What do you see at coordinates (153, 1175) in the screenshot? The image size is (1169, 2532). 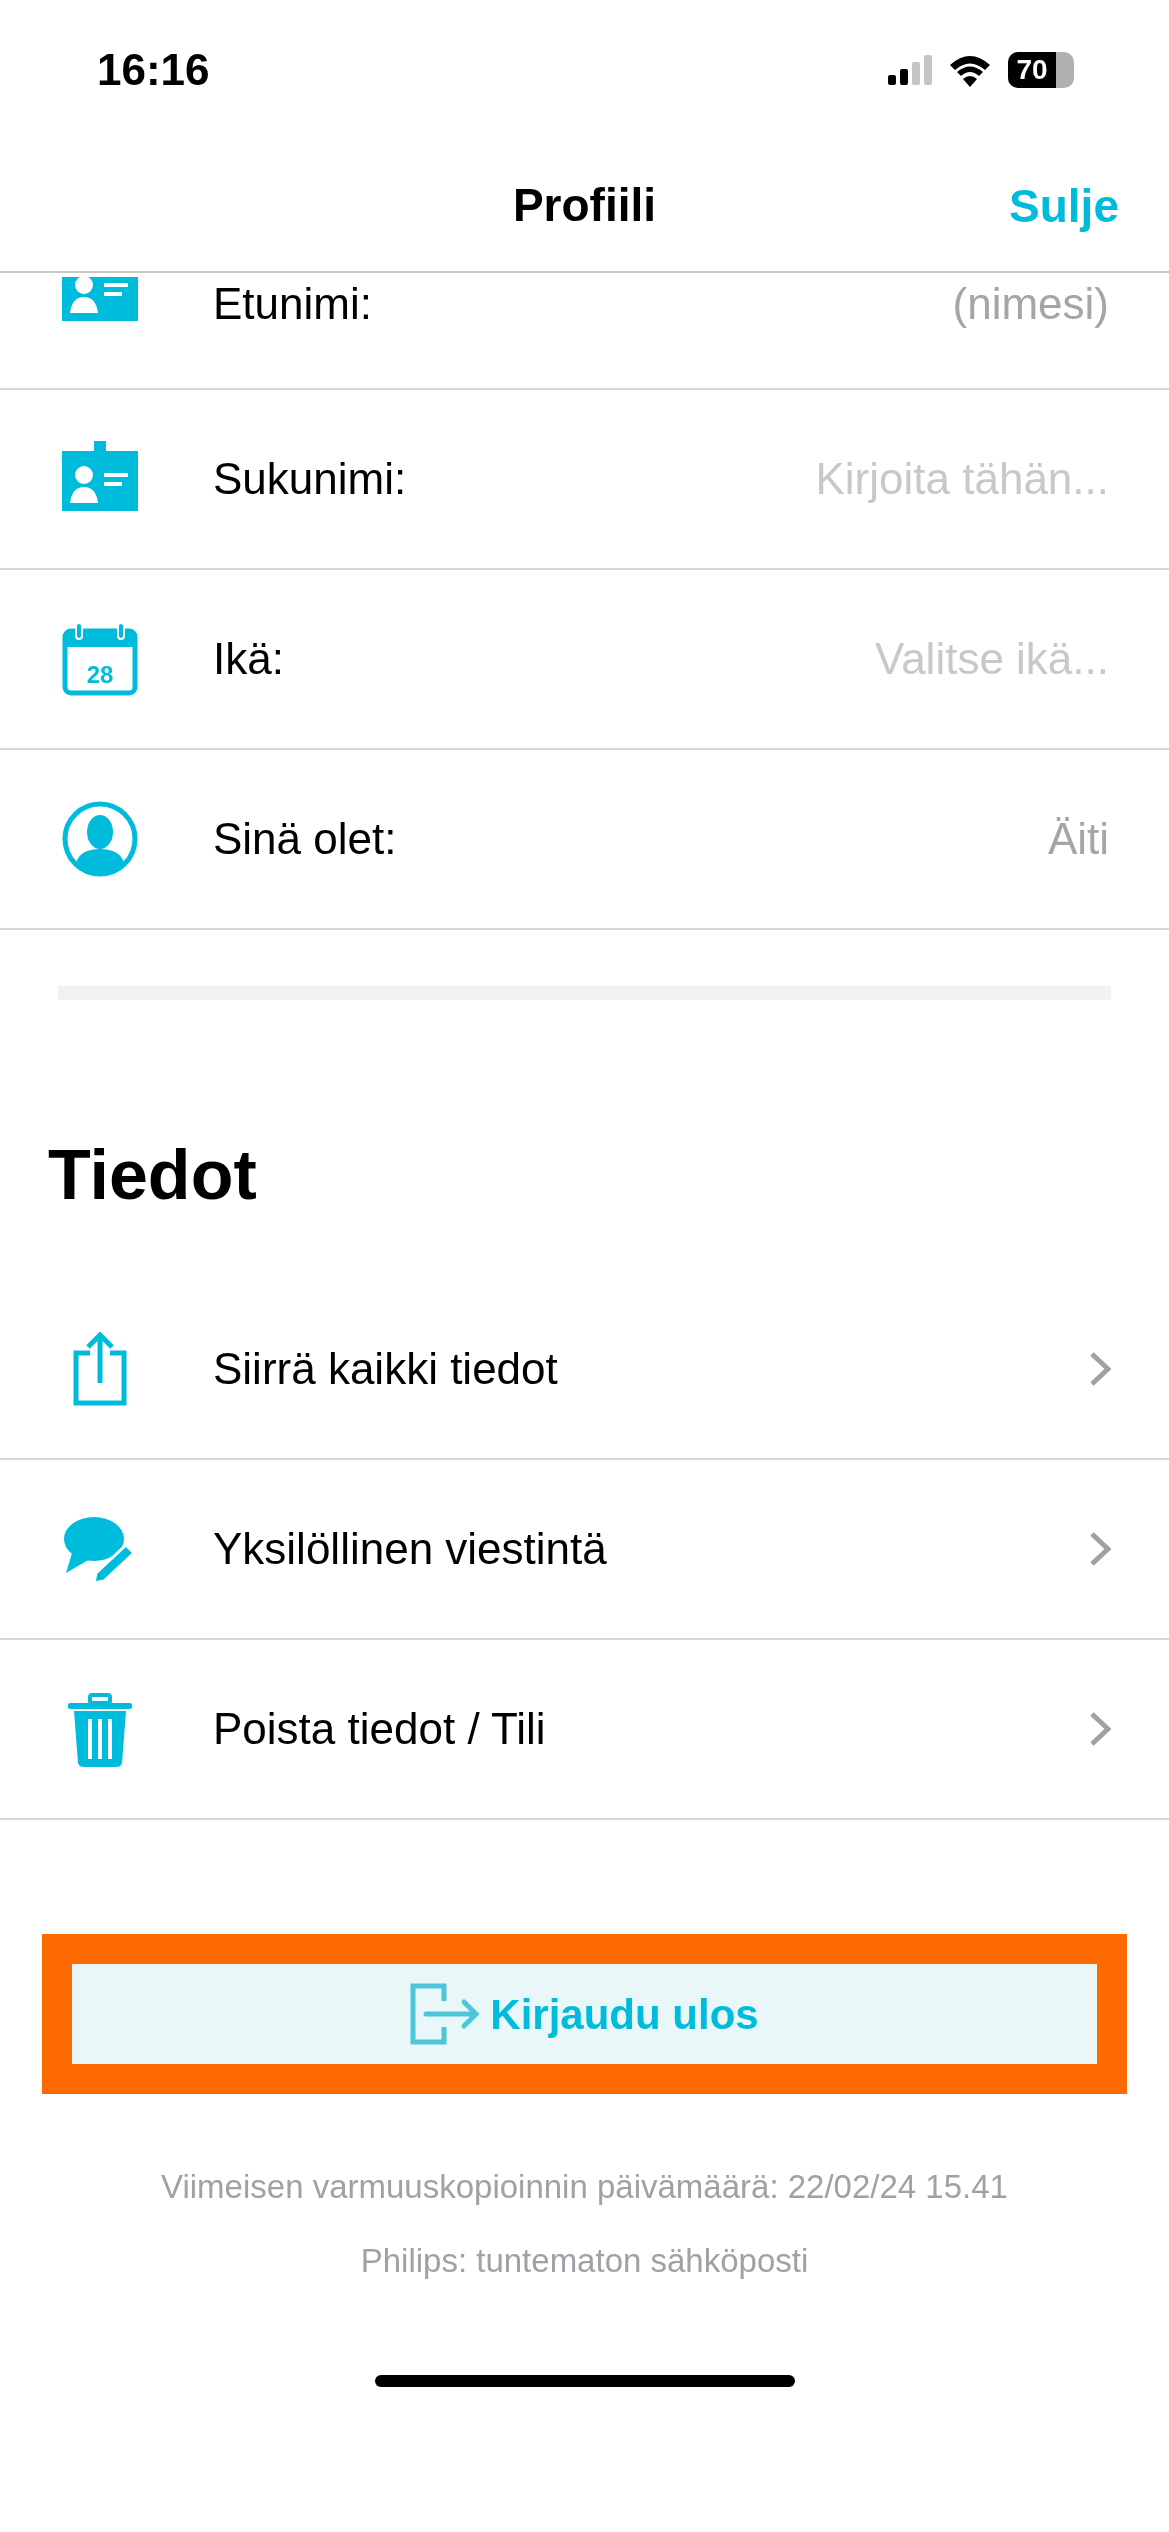 I see `section-heading: Tiedot` at bounding box center [153, 1175].